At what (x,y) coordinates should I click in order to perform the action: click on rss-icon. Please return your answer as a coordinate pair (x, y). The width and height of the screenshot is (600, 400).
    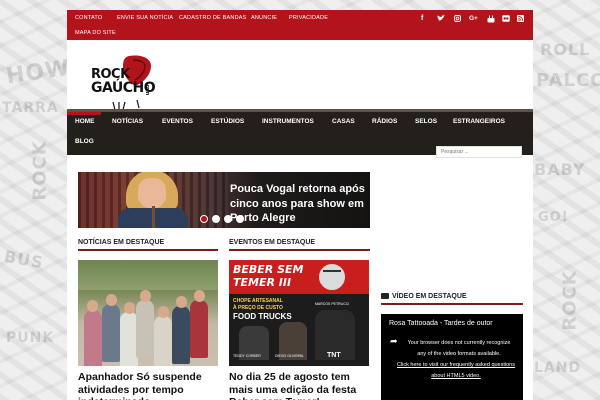
    Looking at the image, I should click on (520, 19).